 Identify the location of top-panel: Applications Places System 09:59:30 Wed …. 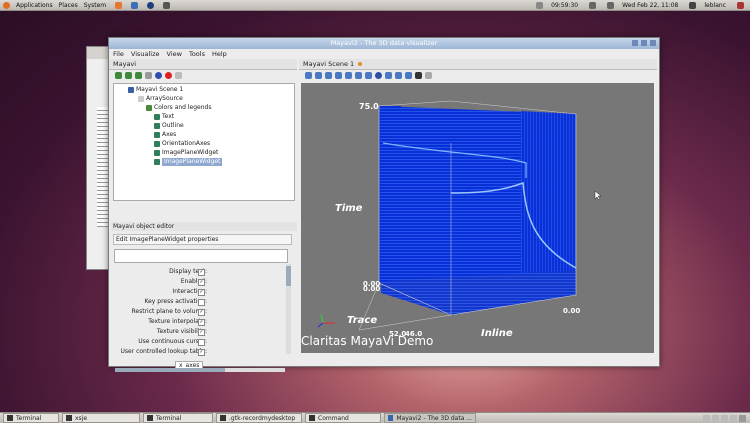
(375, 5).